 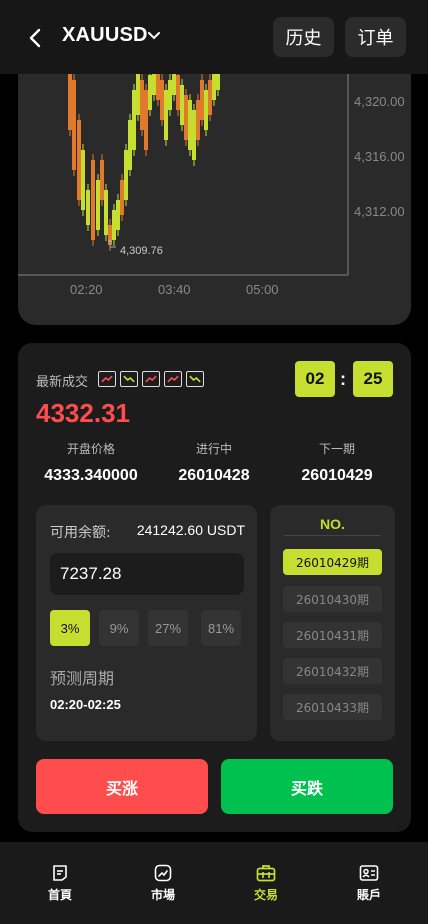 I want to click on price-tick: 4,312.00, so click(x=379, y=211).